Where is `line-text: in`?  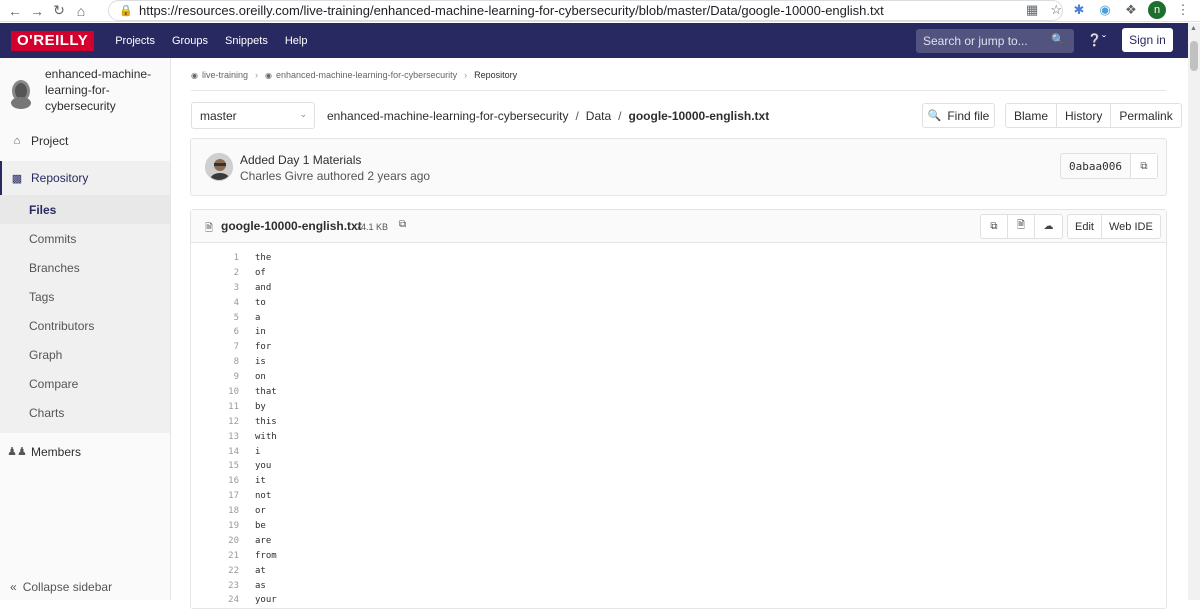 line-text: in is located at coordinates (260, 332).